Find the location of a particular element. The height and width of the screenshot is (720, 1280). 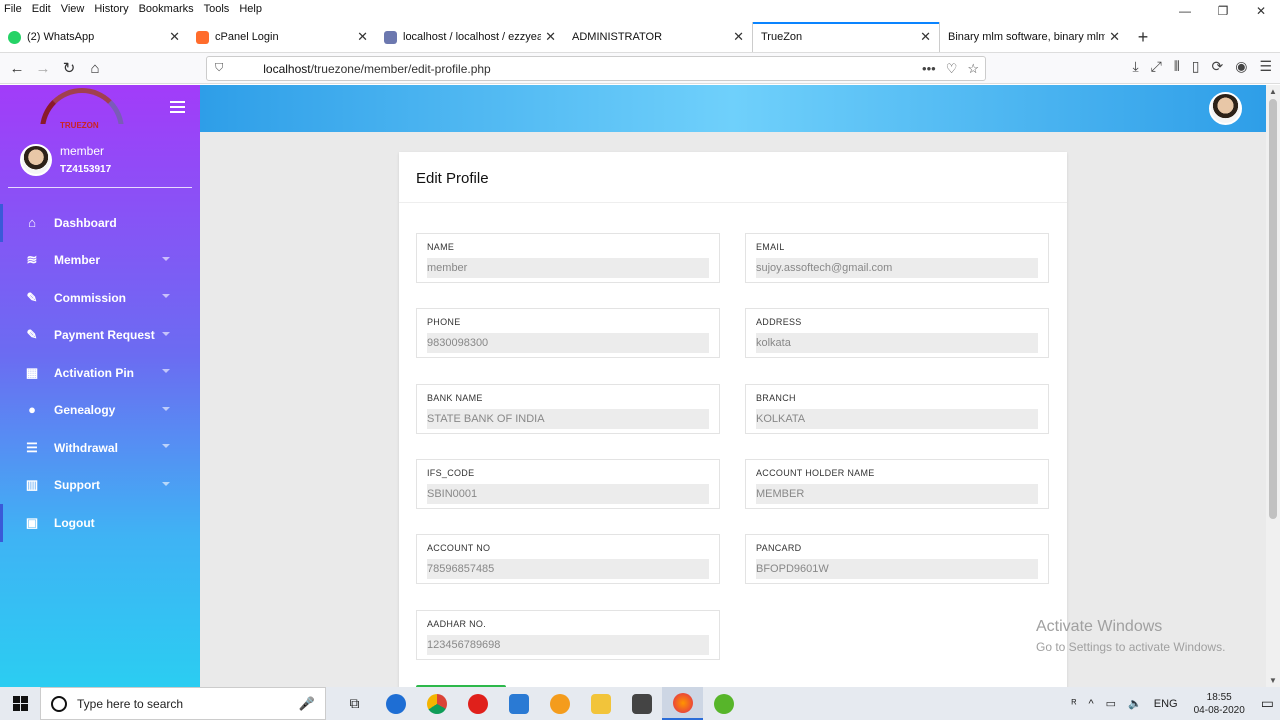

more-actions-icon: ••• is located at coordinates (929, 69).